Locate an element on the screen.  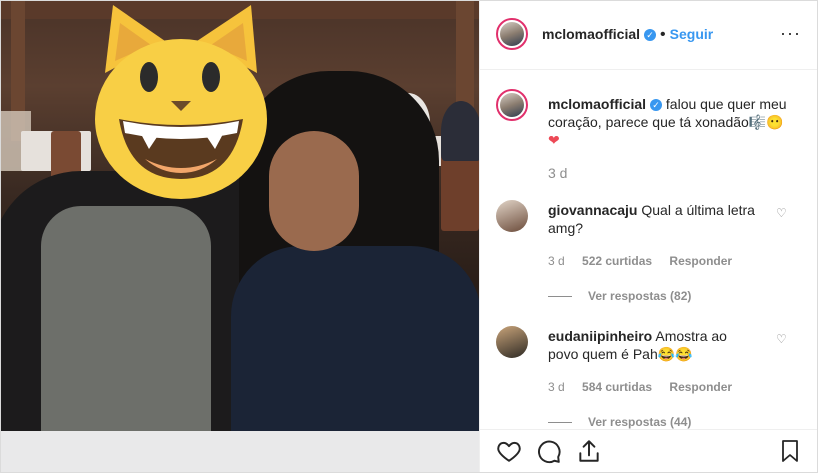
heart-icon is located at coordinates (509, 451).